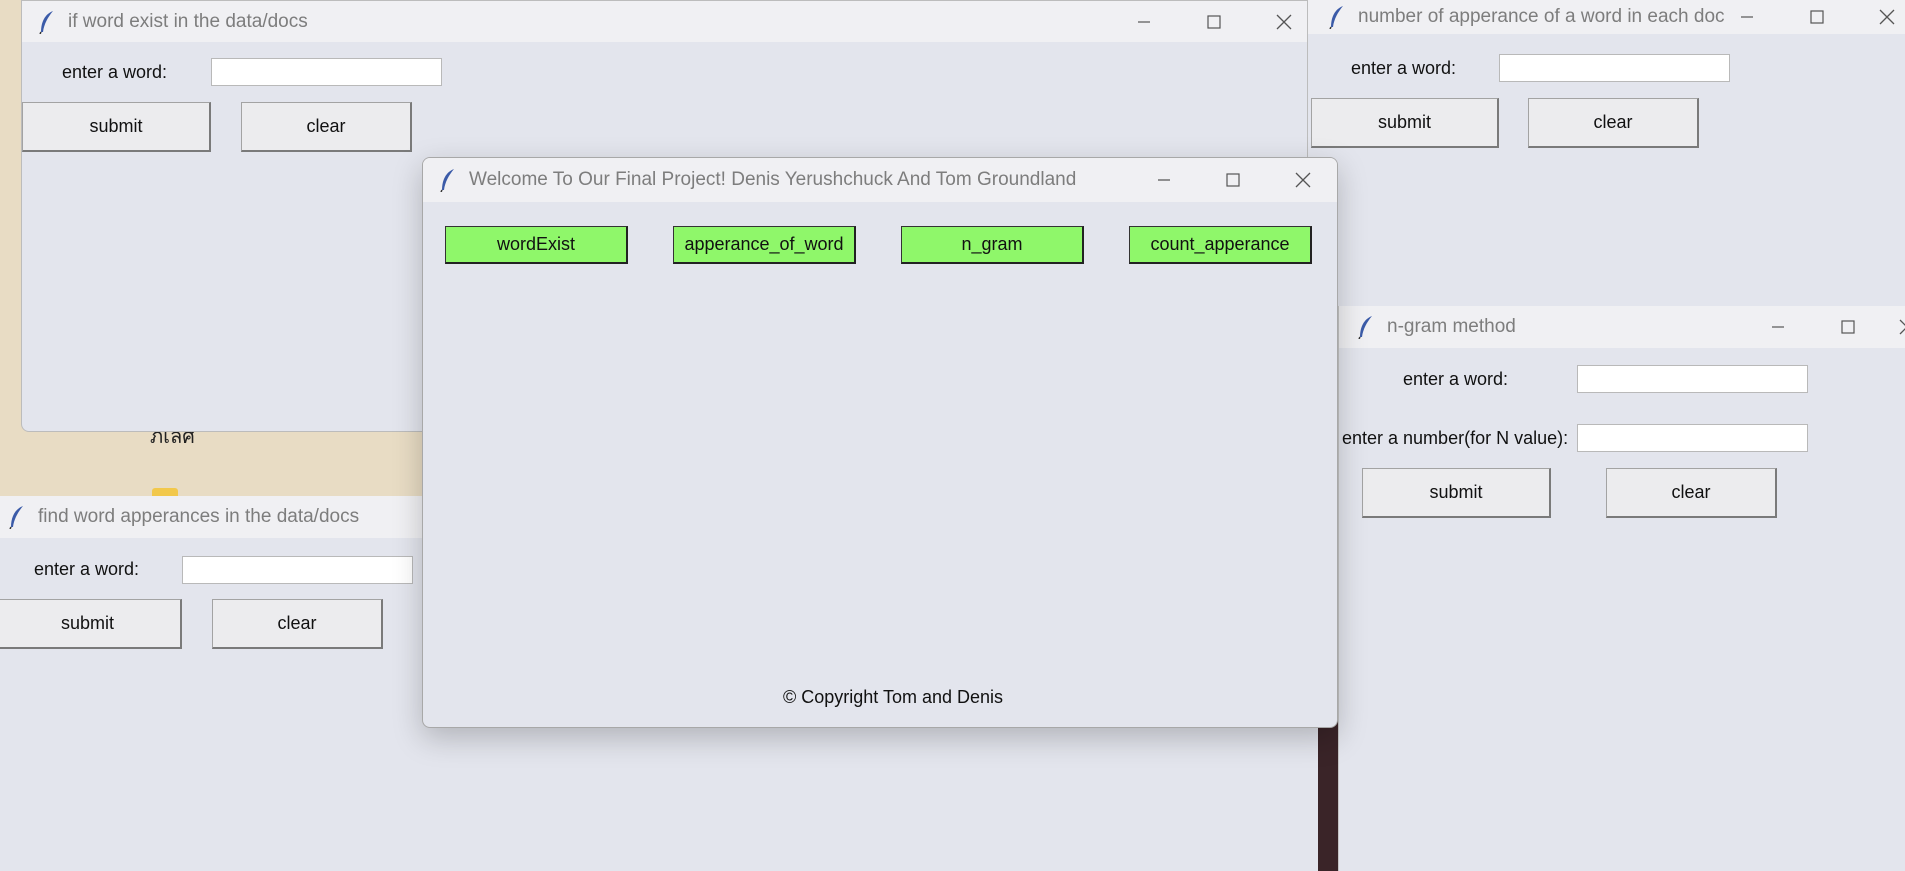 Image resolution: width=1905 pixels, height=871 pixels. I want to click on count-appearance-button: count_apperance, so click(1220, 245).